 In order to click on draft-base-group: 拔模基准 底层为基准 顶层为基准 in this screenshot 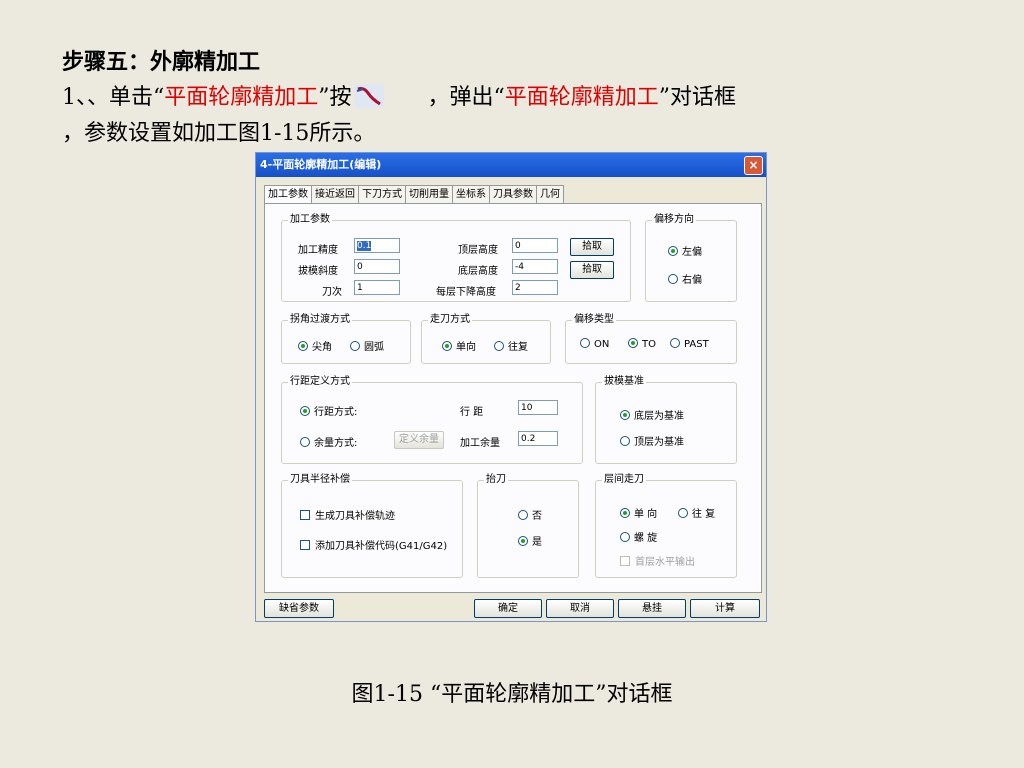, I will do `click(666, 420)`.